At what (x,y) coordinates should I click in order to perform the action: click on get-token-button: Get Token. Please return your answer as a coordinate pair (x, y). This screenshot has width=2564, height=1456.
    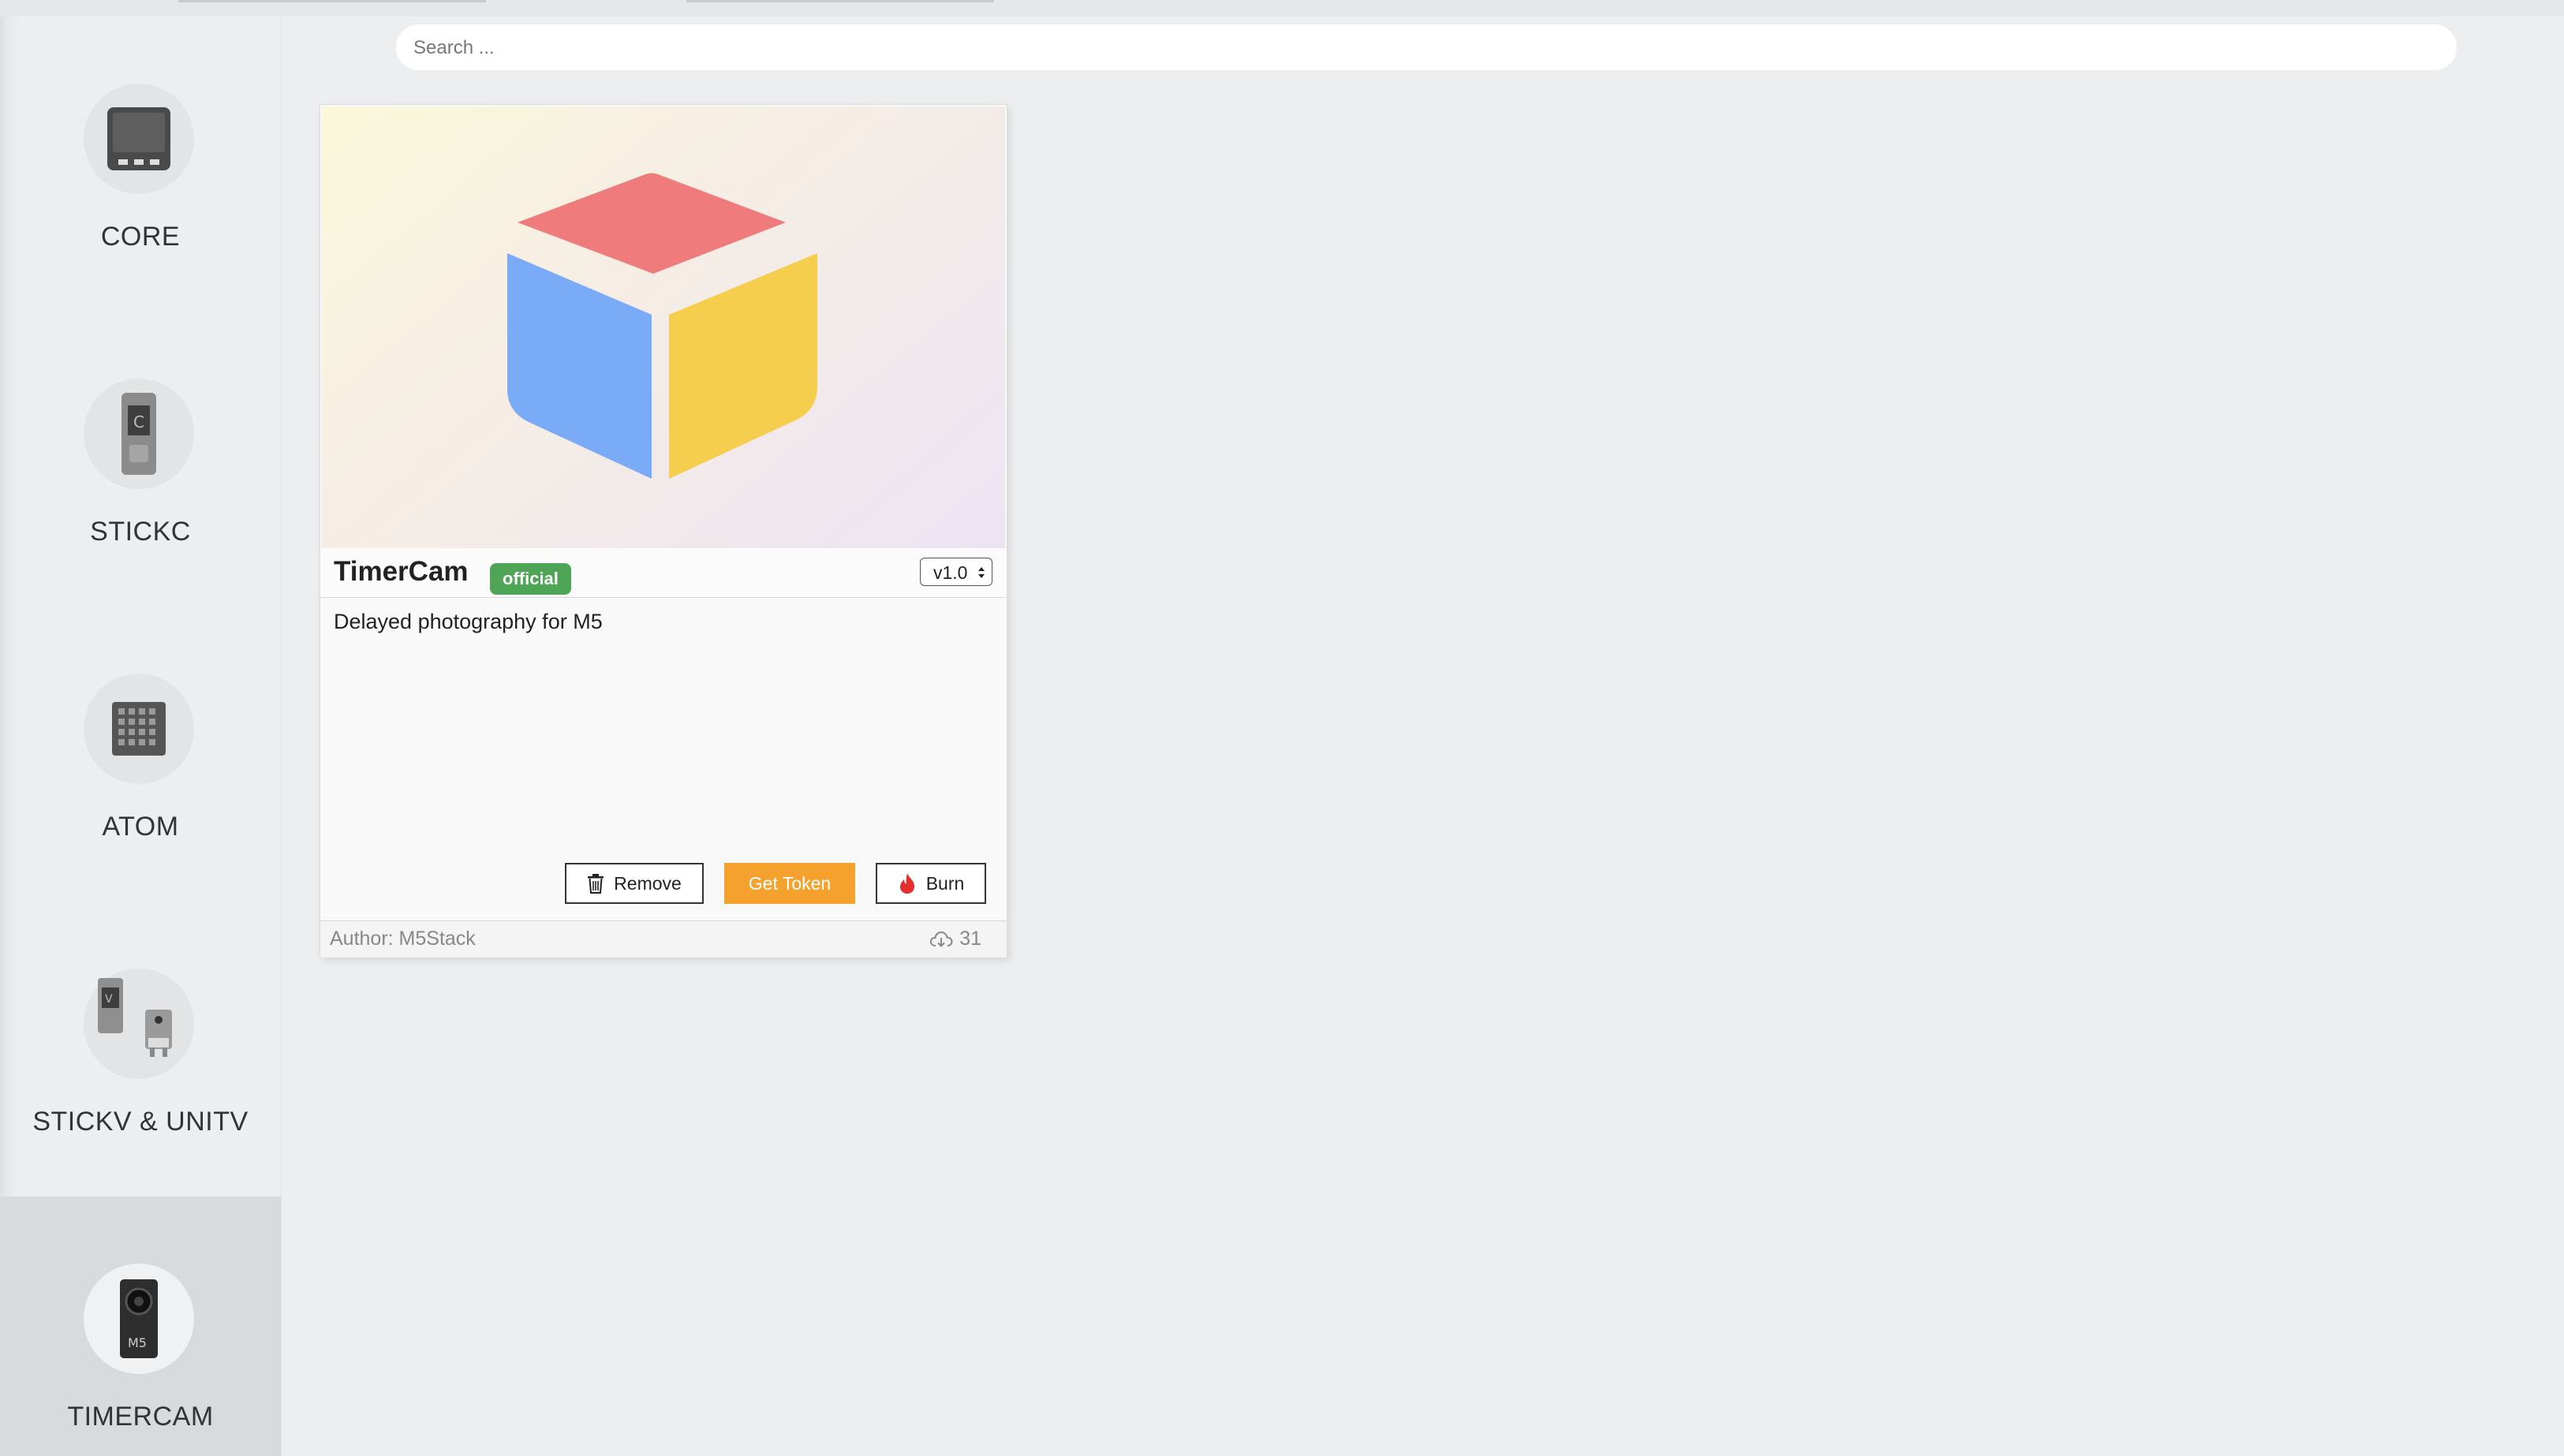
    Looking at the image, I should click on (790, 883).